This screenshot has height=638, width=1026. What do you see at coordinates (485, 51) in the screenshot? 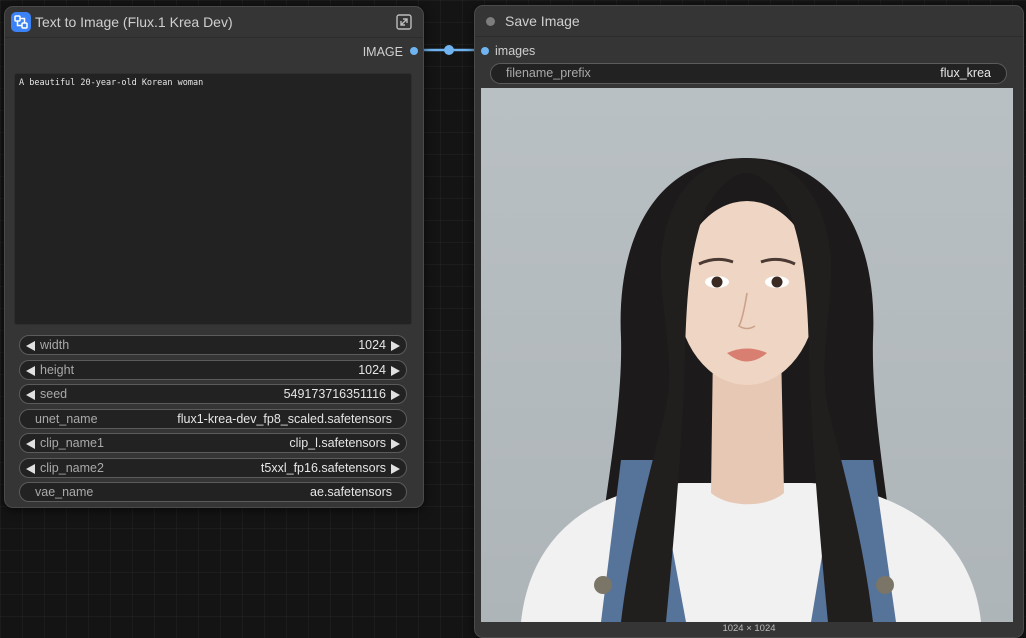
I see `input-slot-dot` at bounding box center [485, 51].